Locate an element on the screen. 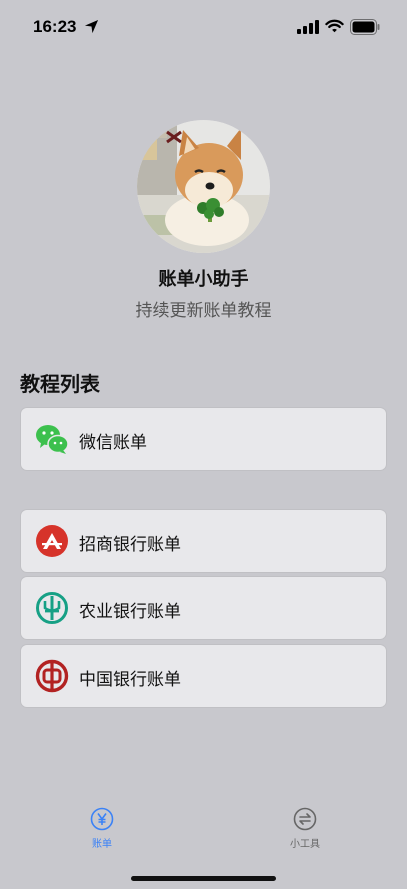 The width and height of the screenshot is (407, 889). list-item-label: 中国银行账单 is located at coordinates (130, 680).